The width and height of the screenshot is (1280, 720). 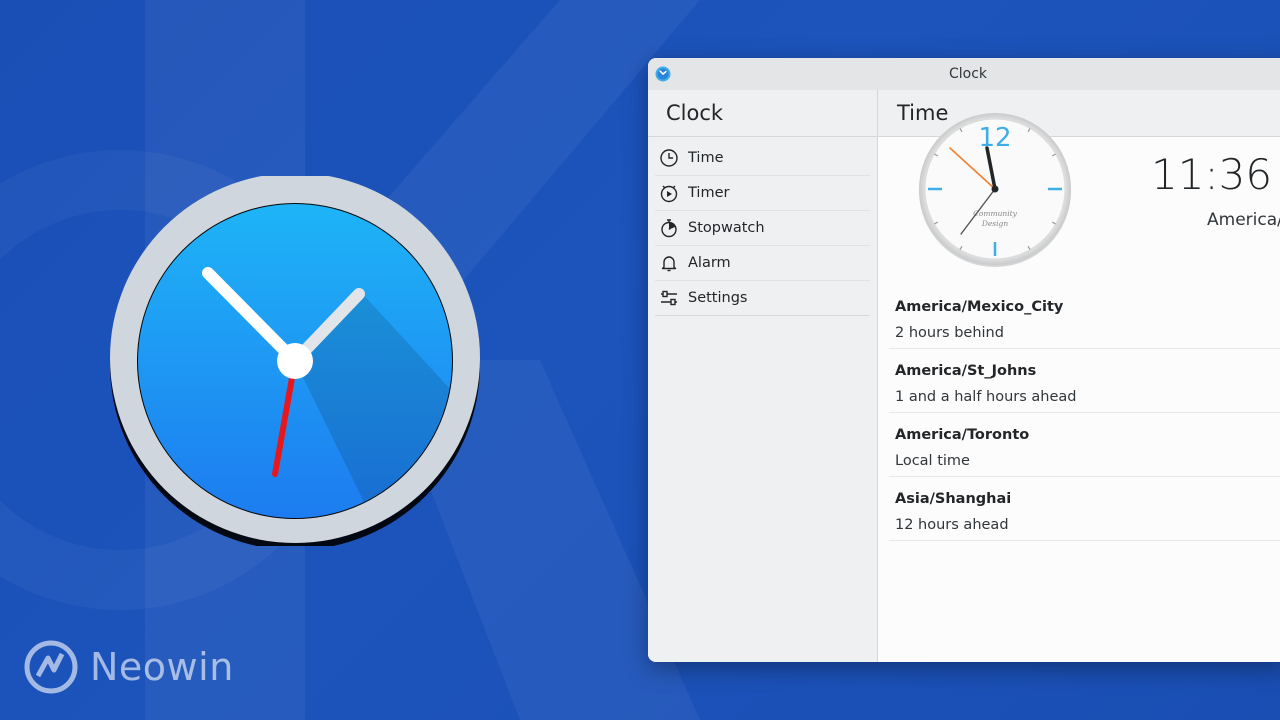 I want to click on window-title: Clock, so click(x=968, y=74).